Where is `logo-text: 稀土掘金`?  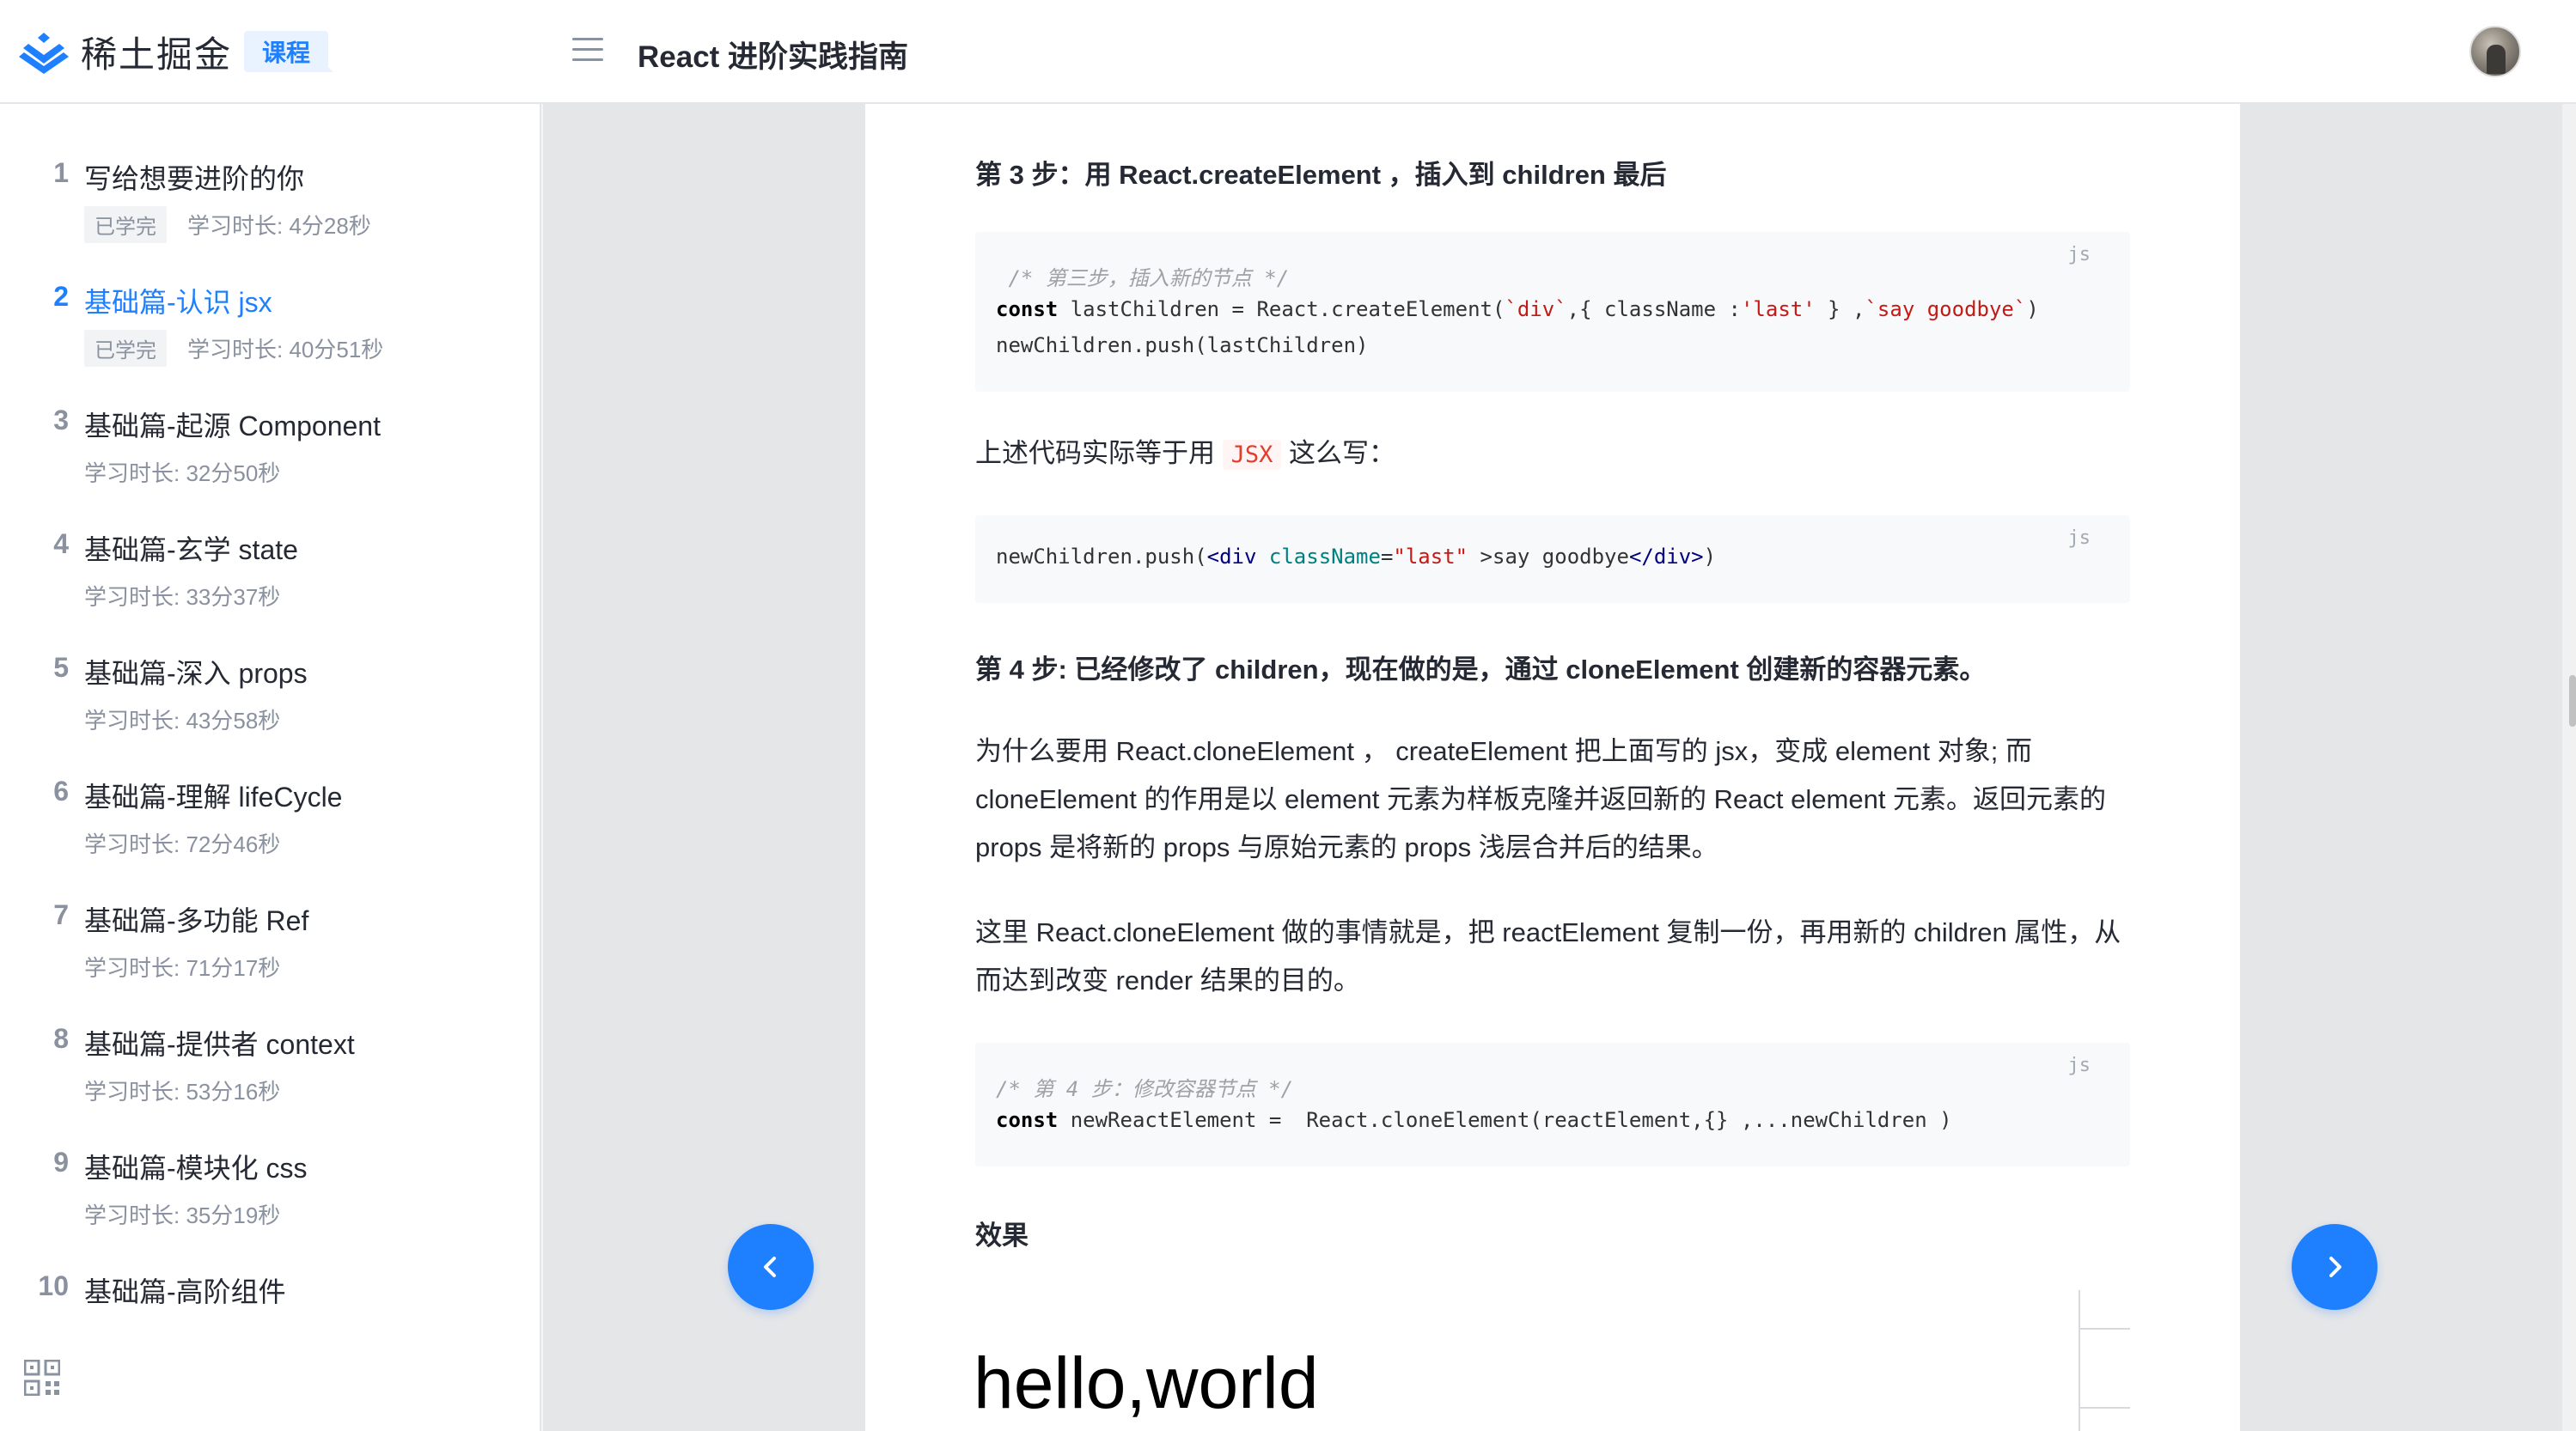
logo-text: 稀土掘金 is located at coordinates (157, 54).